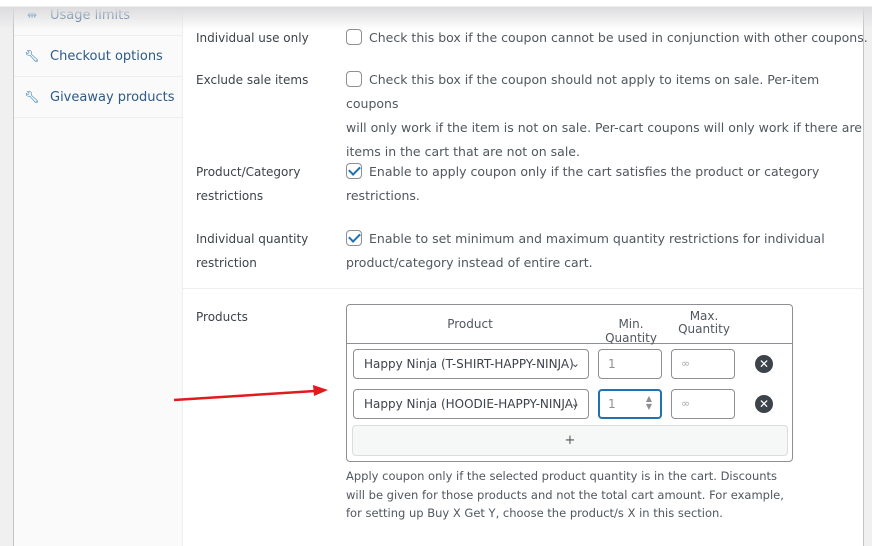 This screenshot has height=546, width=872. I want to click on annotation-arrow, so click(250, 393).